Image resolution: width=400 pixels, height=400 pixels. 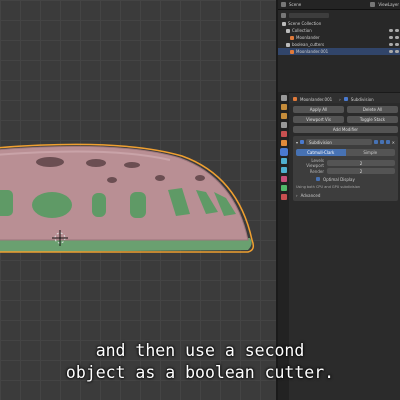 I want to click on simple-option: Simple, so click(x=370, y=152).